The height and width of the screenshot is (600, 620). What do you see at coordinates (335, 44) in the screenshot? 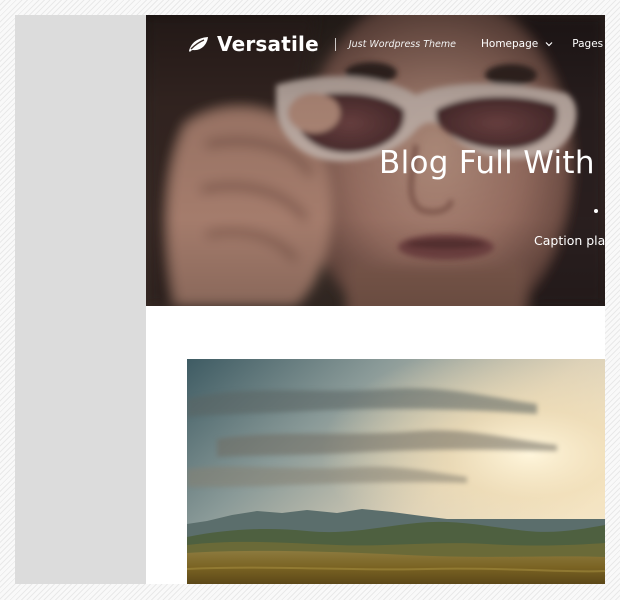
I see `brand-divider` at bounding box center [335, 44].